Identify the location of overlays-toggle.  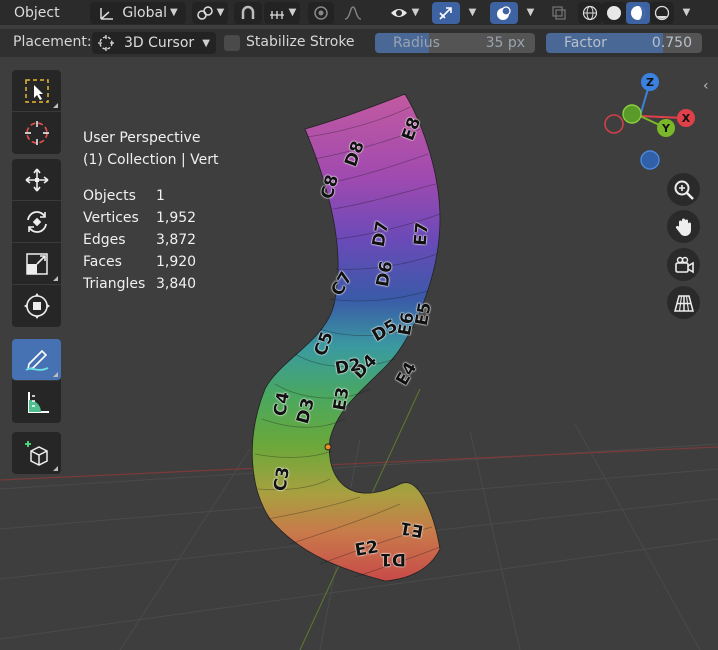
(504, 12).